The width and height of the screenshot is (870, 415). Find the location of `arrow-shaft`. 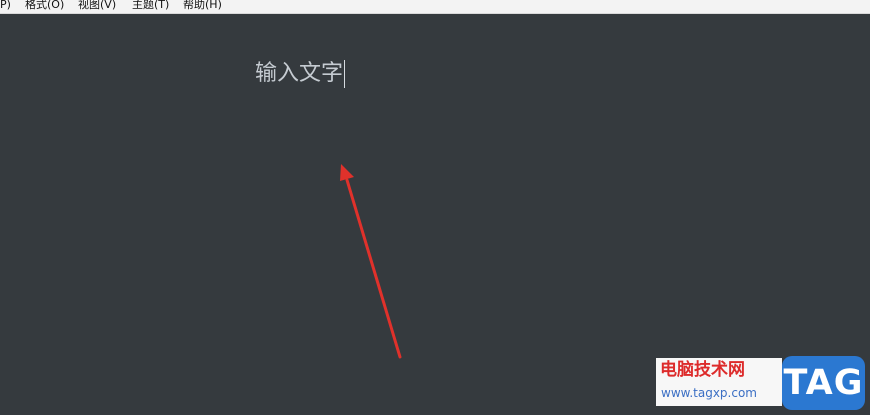

arrow-shaft is located at coordinates (373, 268).